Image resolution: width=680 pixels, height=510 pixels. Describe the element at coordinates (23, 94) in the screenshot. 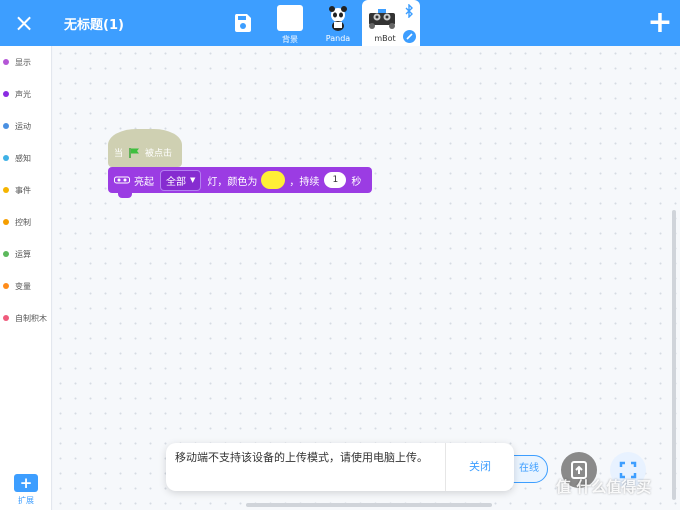

I see `category-label: 声光` at that location.